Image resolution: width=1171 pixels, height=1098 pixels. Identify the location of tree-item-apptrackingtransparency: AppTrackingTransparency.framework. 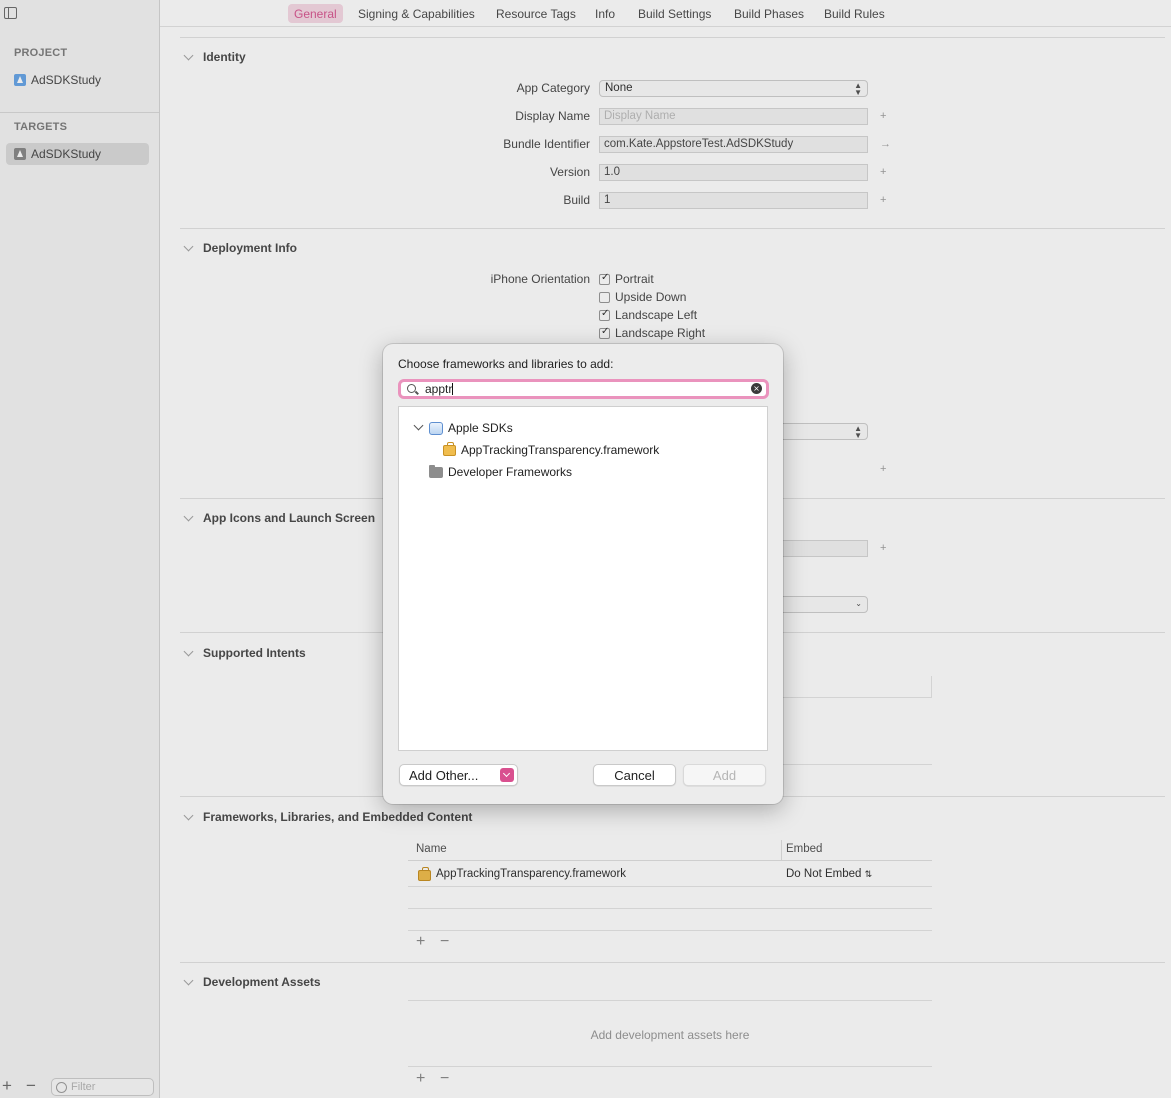
(551, 450).